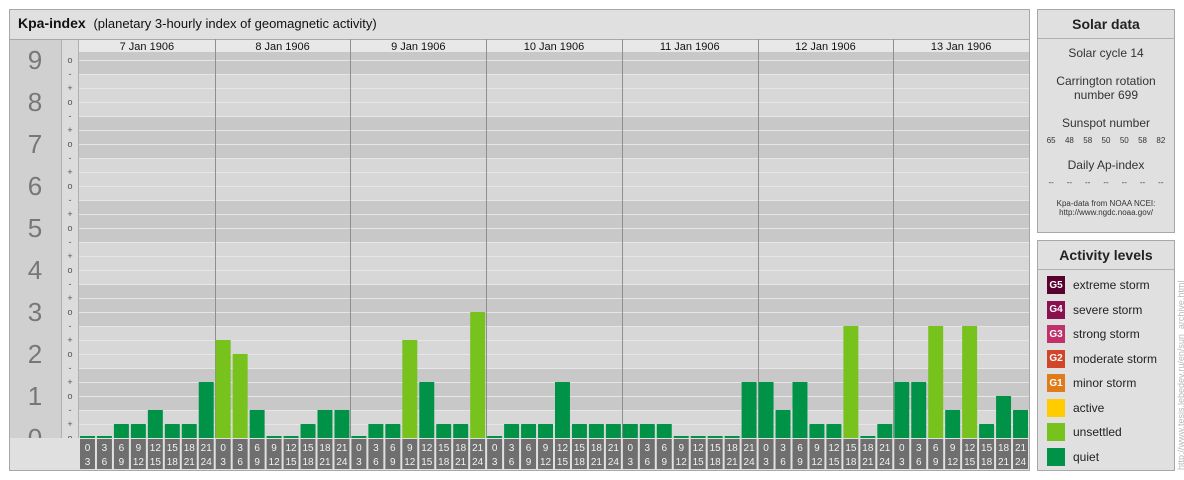 The width and height of the screenshot is (1184, 480). Describe the element at coordinates (1106, 140) in the screenshot. I see `sunspot-value: 50` at that location.